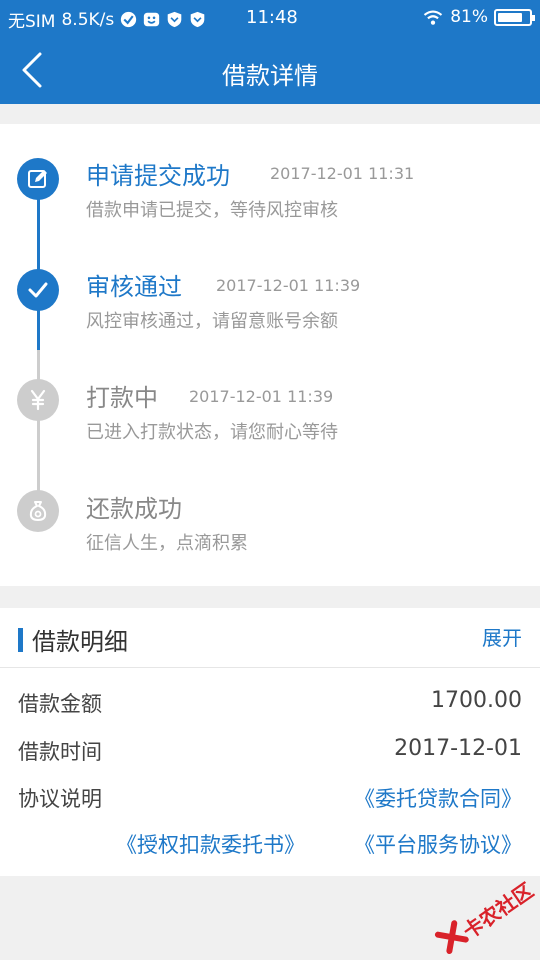  I want to click on loan-amount-value: 1700.00, so click(476, 700).